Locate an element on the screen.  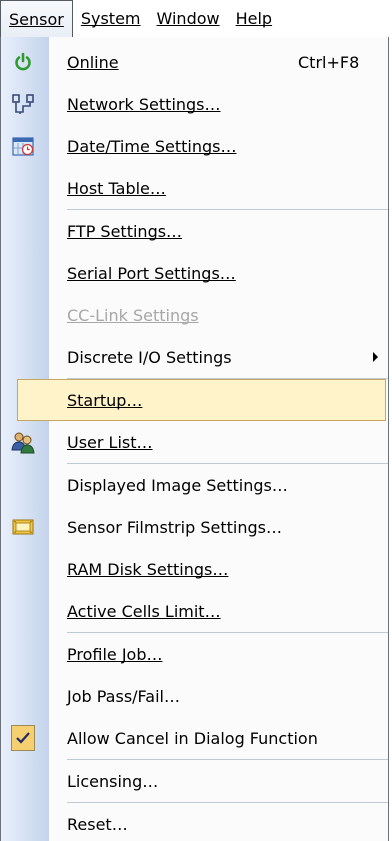
network-icon is located at coordinates (23, 104).